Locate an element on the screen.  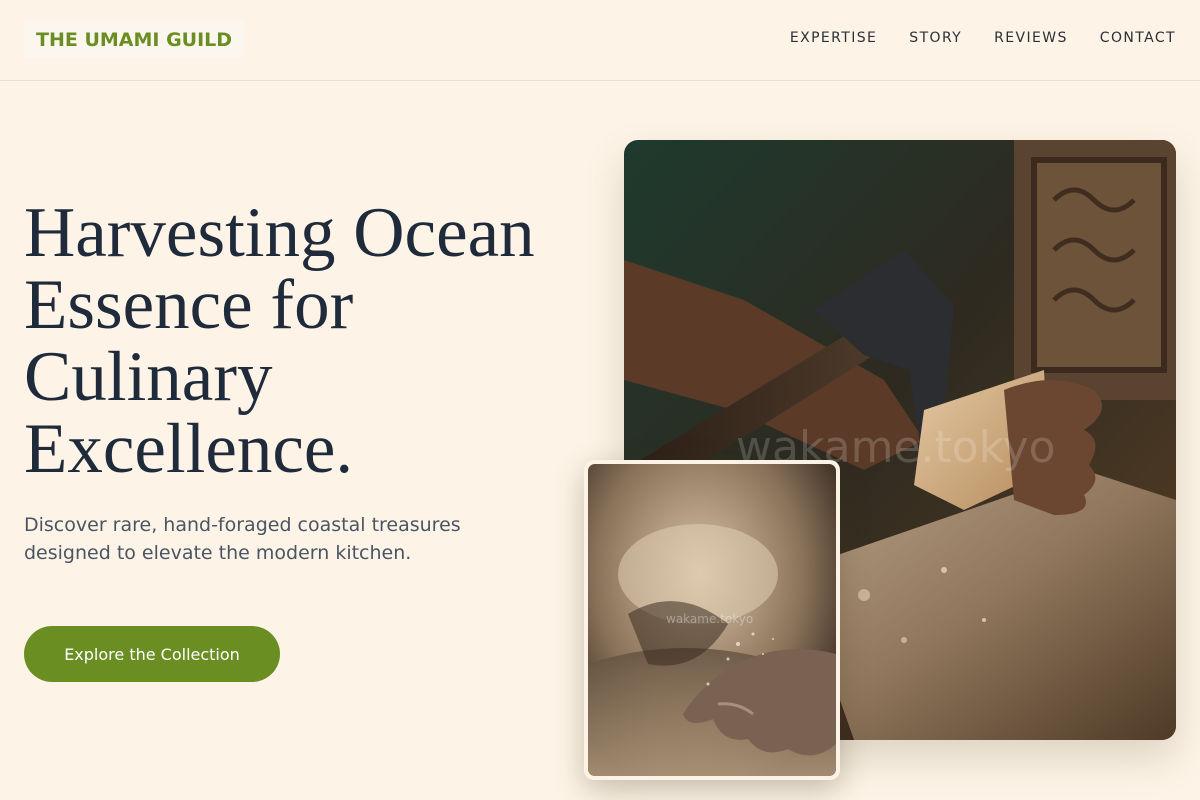
hero-inset-image: wakame.tokyo is located at coordinates (712, 620).